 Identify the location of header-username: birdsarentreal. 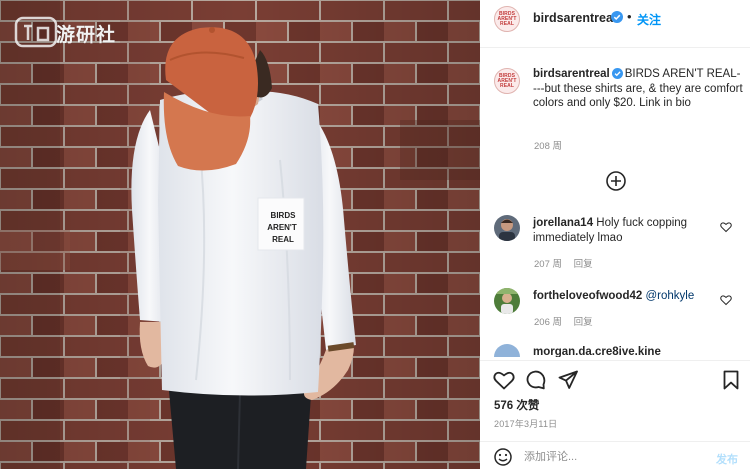
(574, 18).